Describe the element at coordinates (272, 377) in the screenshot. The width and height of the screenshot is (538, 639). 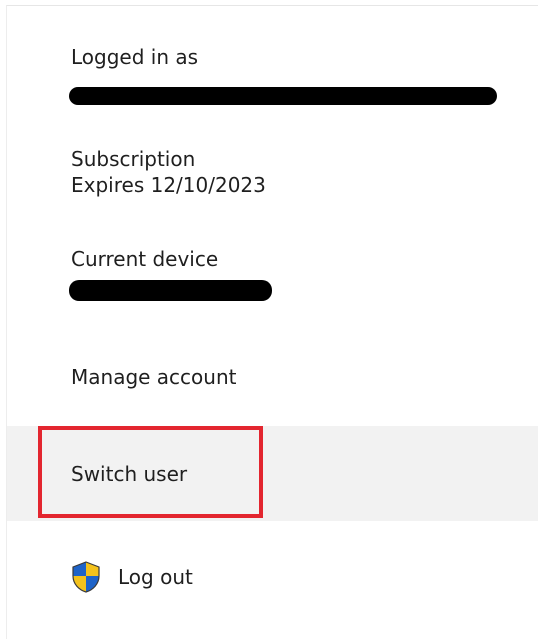
I see `manage-account-link: Manage account` at that location.